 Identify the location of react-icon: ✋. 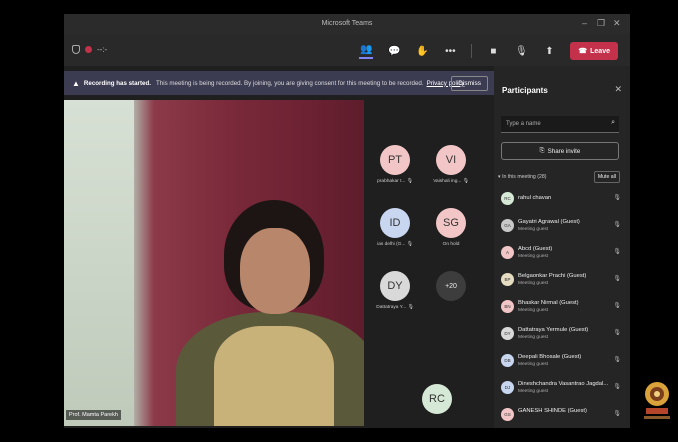
(422, 51).